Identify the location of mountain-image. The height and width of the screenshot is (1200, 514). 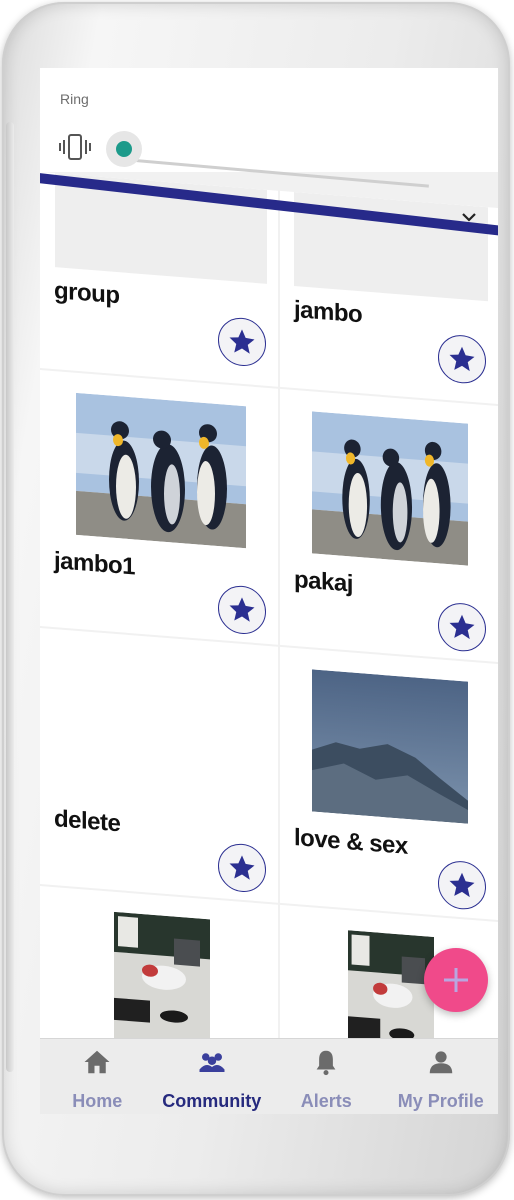
(390, 746).